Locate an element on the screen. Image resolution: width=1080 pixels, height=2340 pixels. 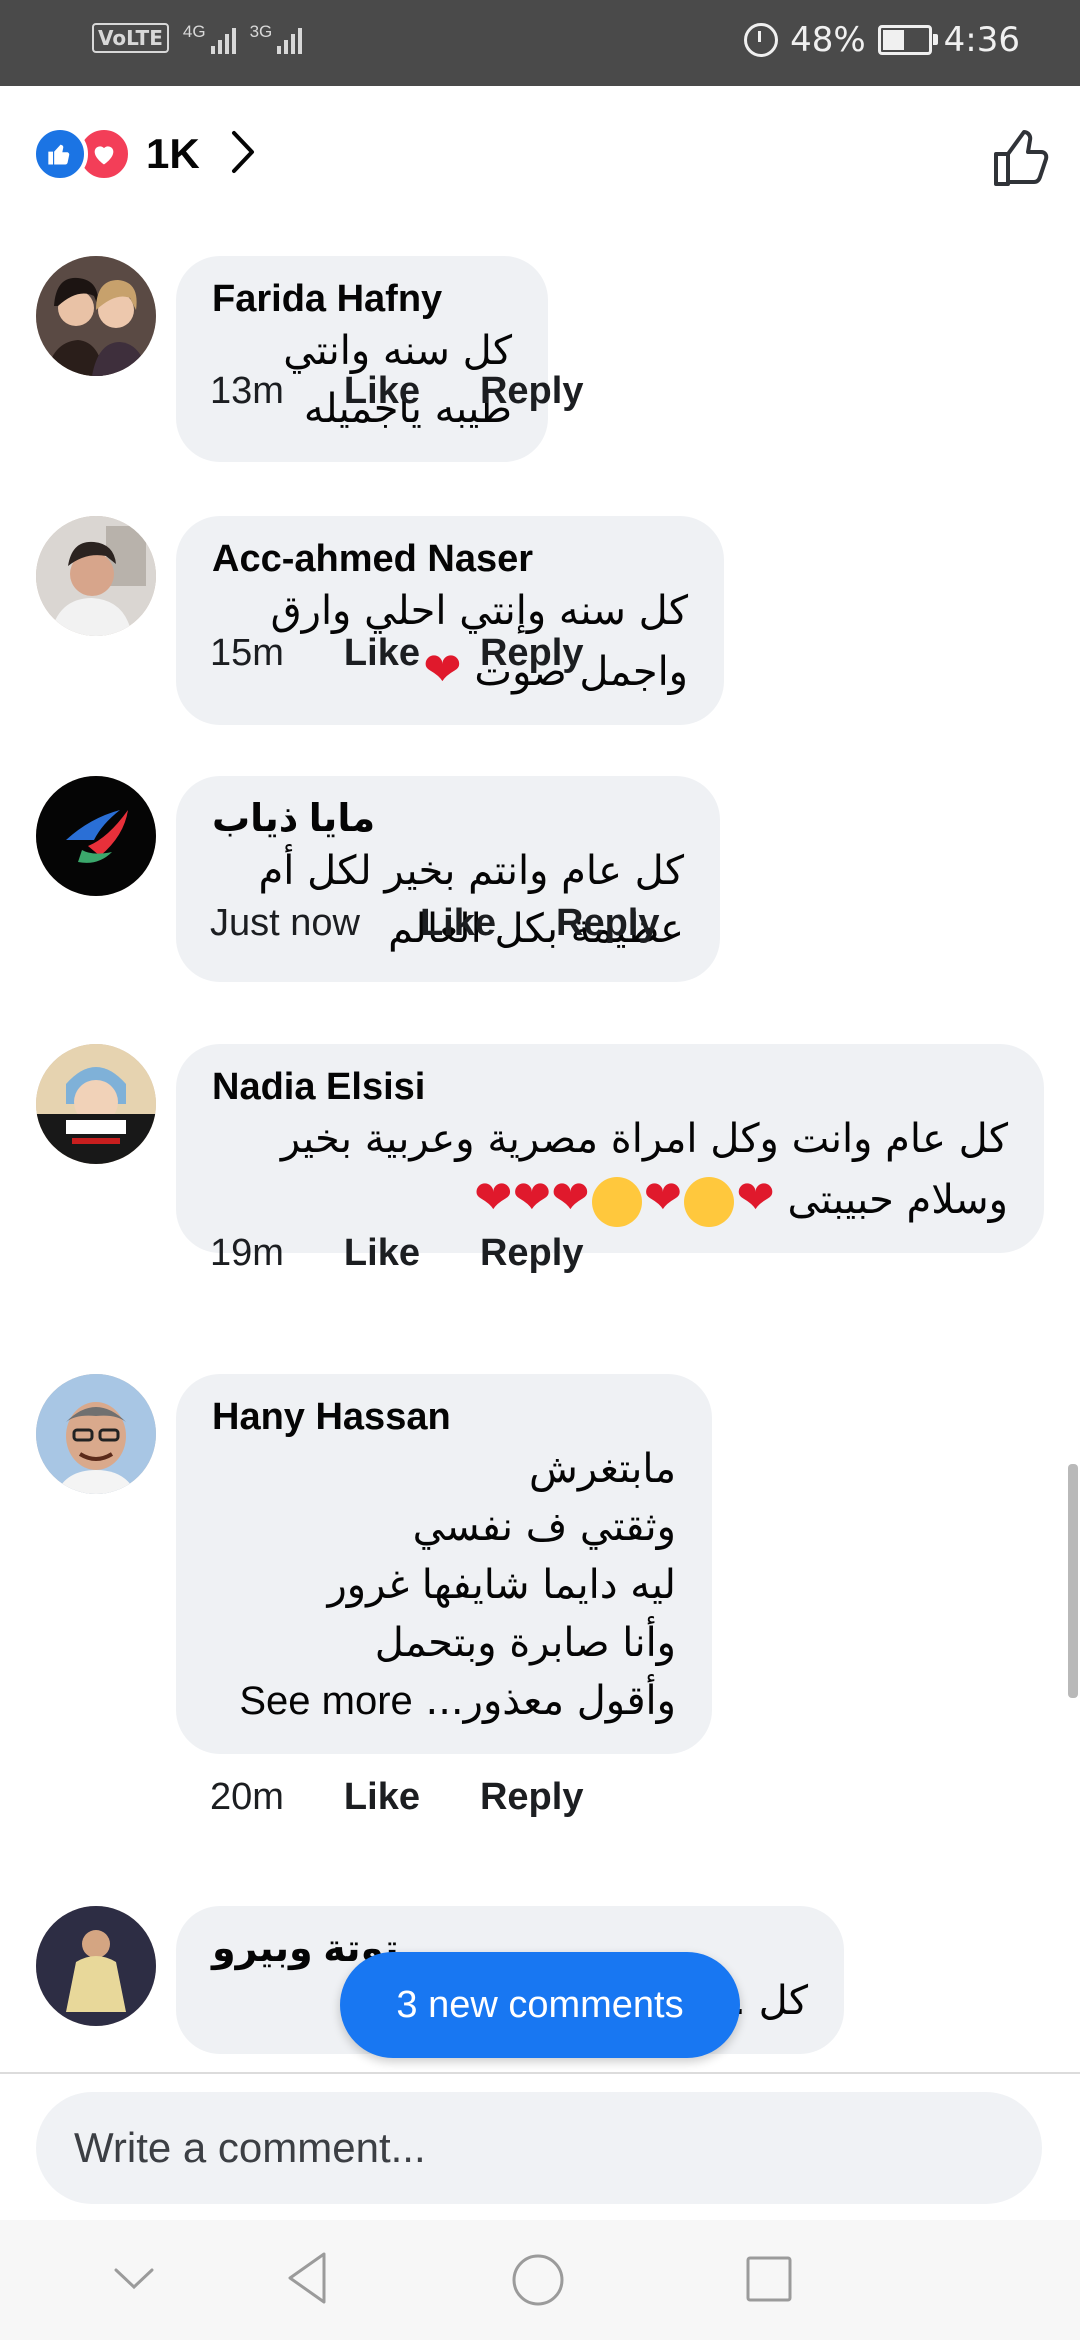
back-icon is located at coordinates (306, 2278).